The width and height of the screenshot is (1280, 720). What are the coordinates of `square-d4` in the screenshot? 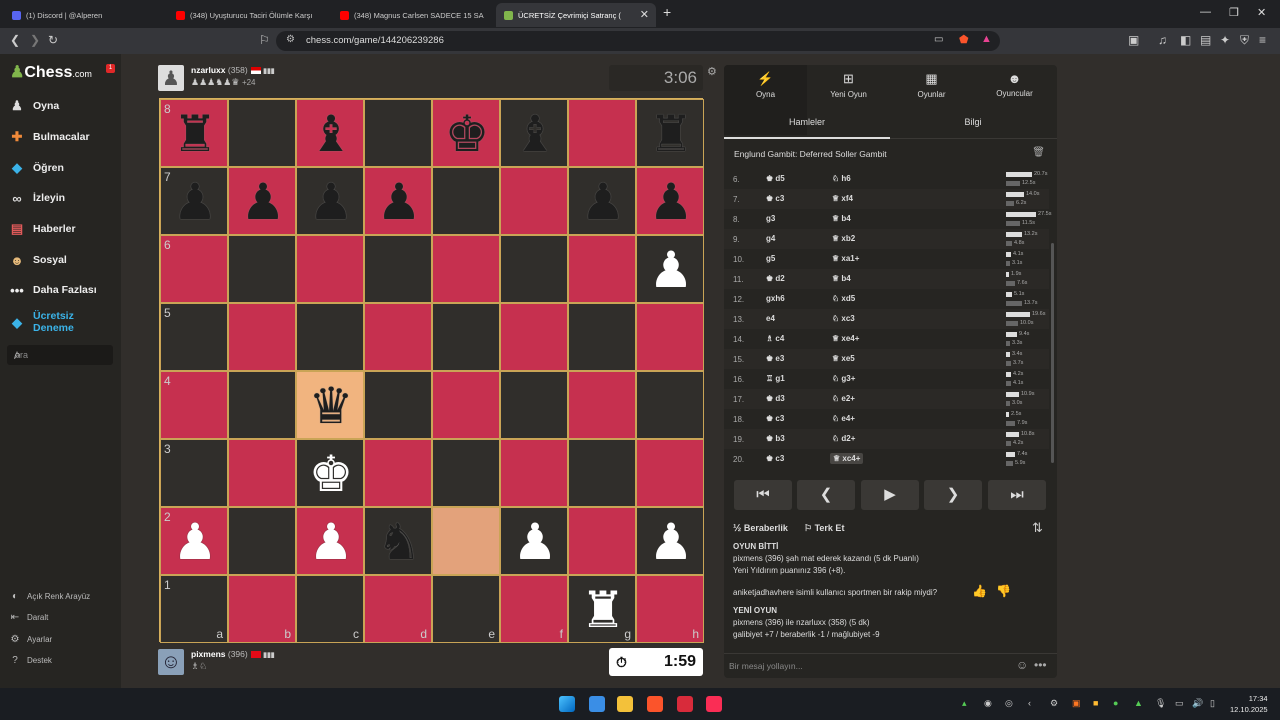 It's located at (398, 405).